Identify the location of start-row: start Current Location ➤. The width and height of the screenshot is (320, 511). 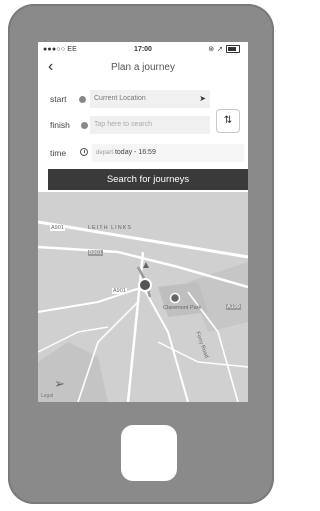
(143, 99).